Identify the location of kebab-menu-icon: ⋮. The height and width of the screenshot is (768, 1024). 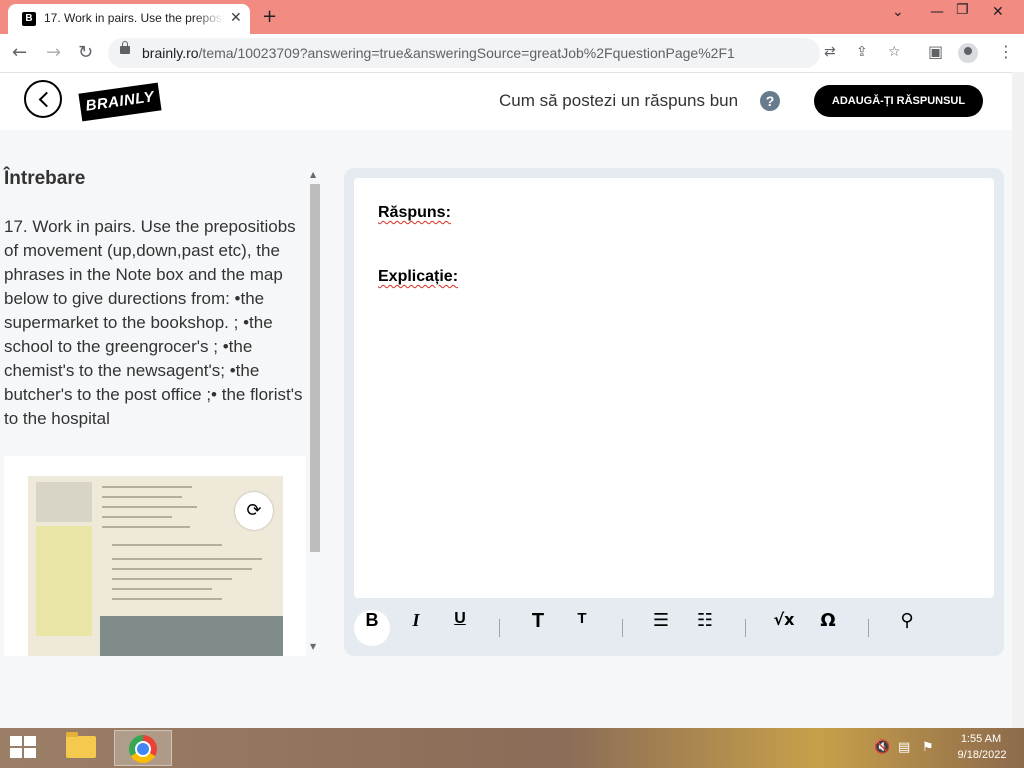
(1006, 51).